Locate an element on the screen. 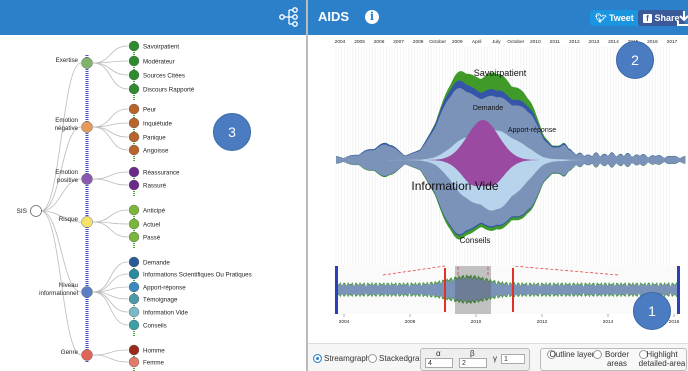 This screenshot has height=371, width=688. stream-label: Savoirpatient is located at coordinates (500, 73).